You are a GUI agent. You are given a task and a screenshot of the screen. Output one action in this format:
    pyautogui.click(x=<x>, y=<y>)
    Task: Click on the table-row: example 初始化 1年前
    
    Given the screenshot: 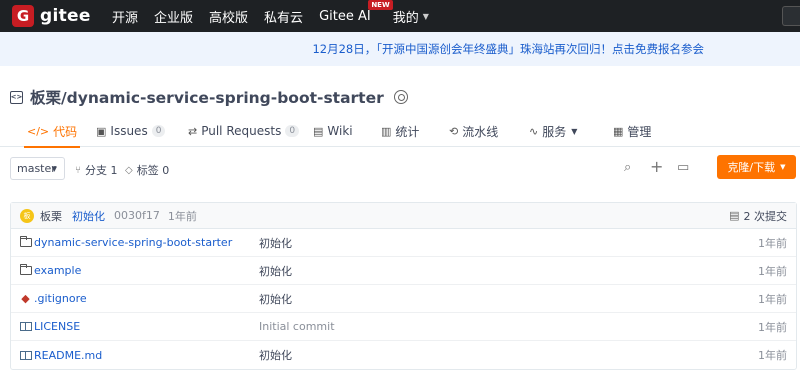 What is the action you would take?
    pyautogui.click(x=403, y=271)
    